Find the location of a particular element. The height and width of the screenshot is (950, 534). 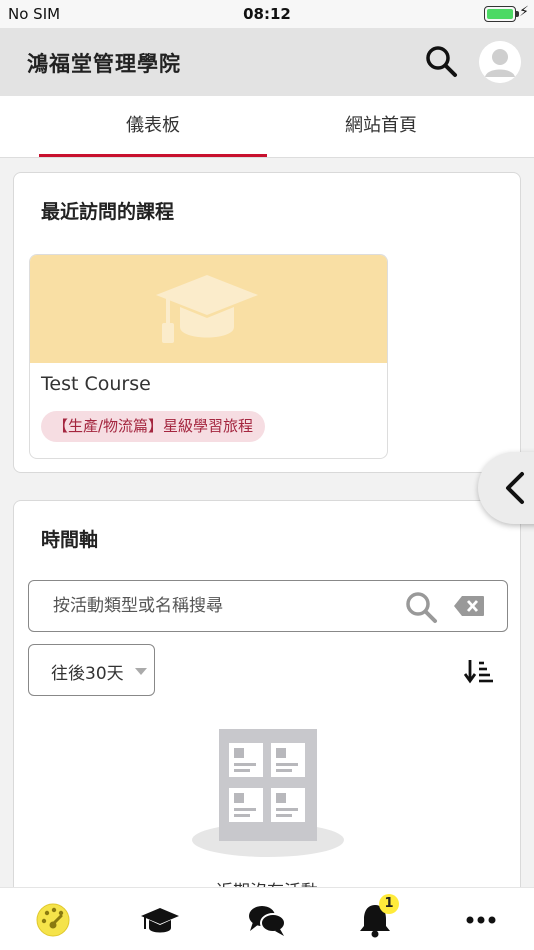

app-header: 鴻福堂管理學院 is located at coordinates (267, 62).